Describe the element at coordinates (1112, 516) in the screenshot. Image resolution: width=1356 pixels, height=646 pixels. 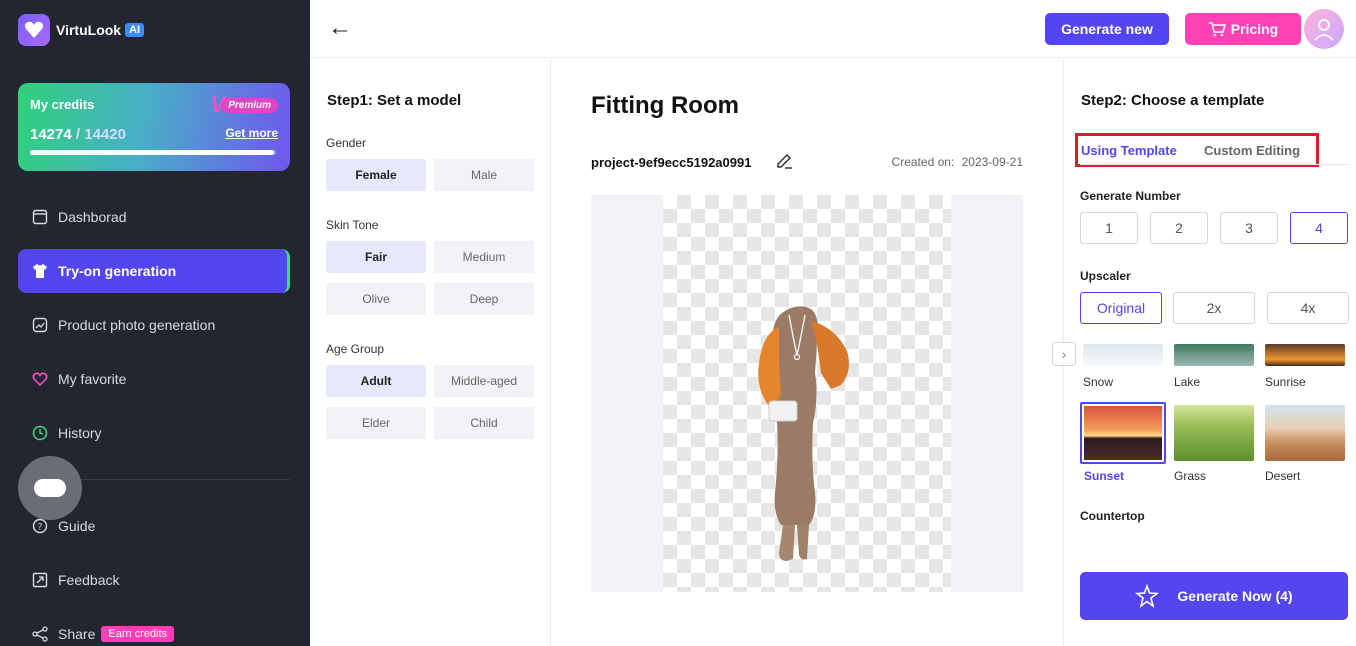
I see `countertop-section-label: Countertop` at that location.